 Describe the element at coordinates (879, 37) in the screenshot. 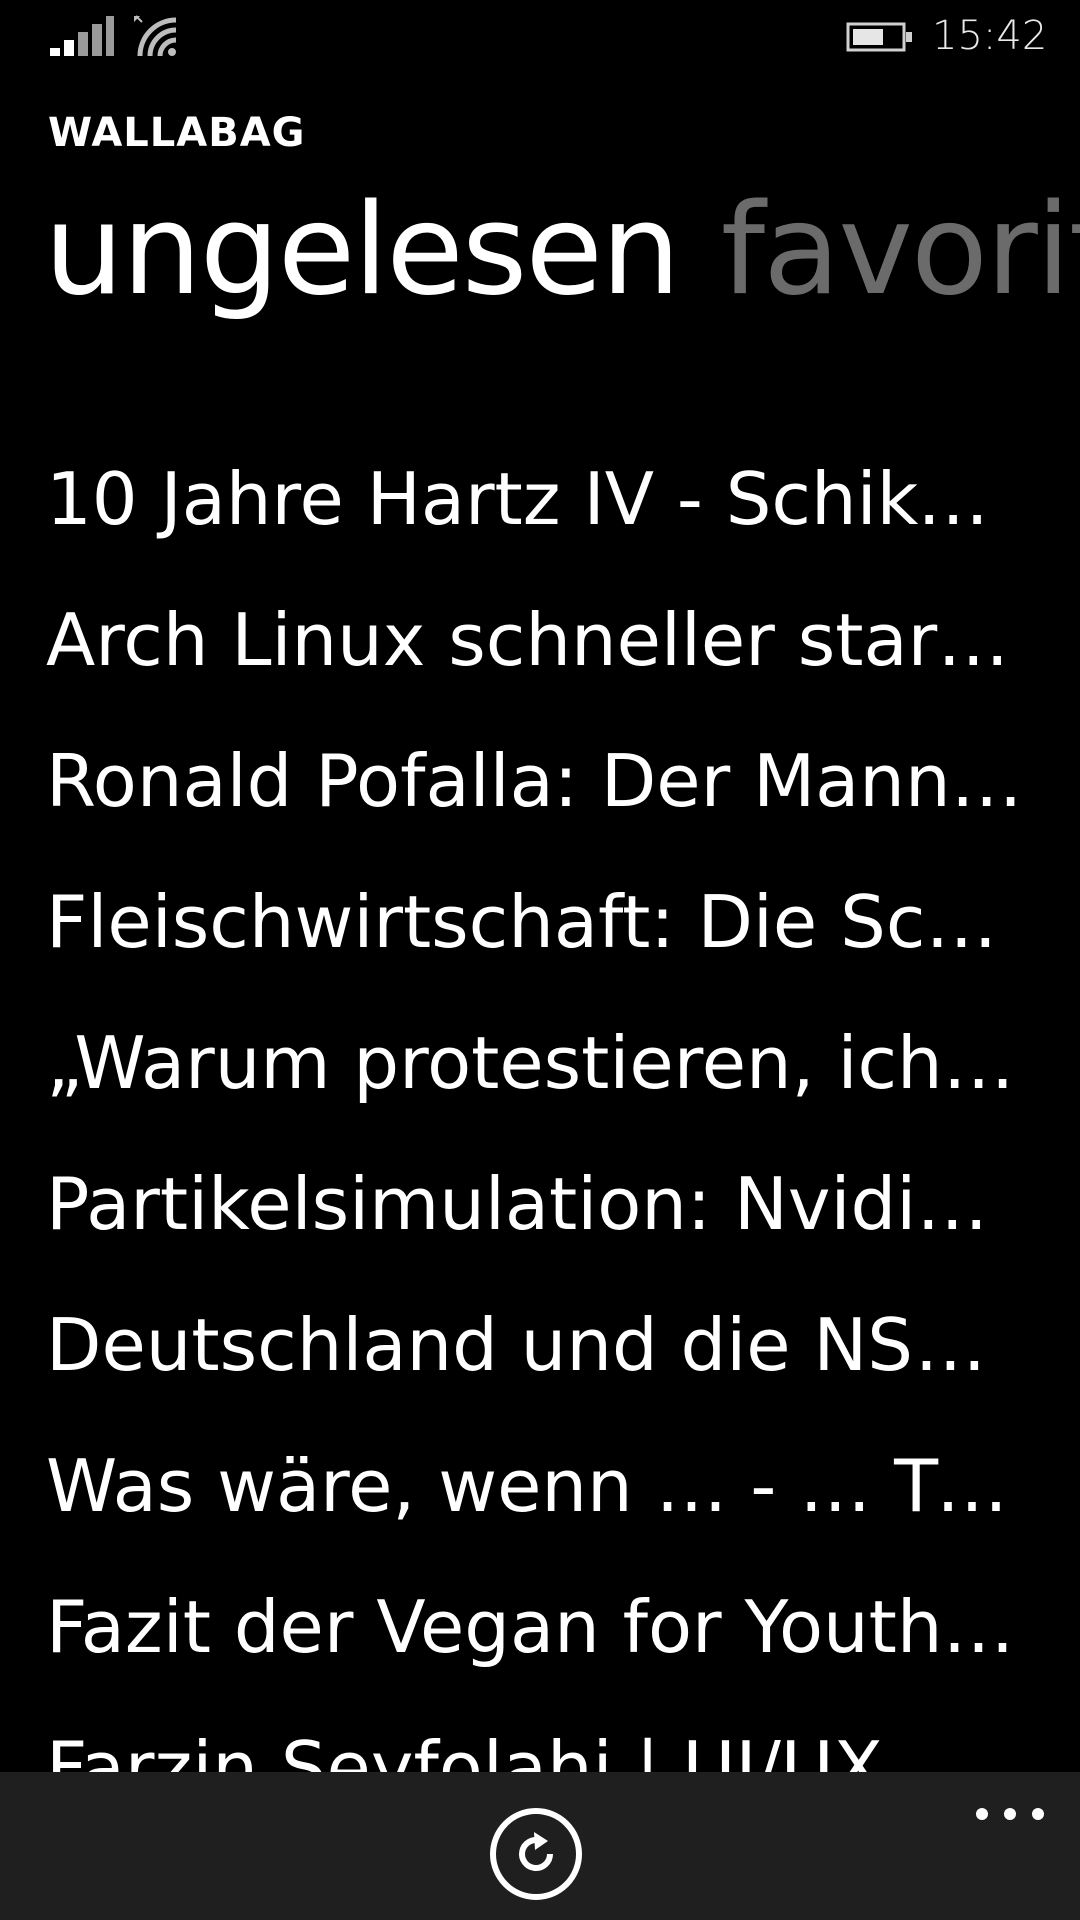

I see `battery-icon` at that location.